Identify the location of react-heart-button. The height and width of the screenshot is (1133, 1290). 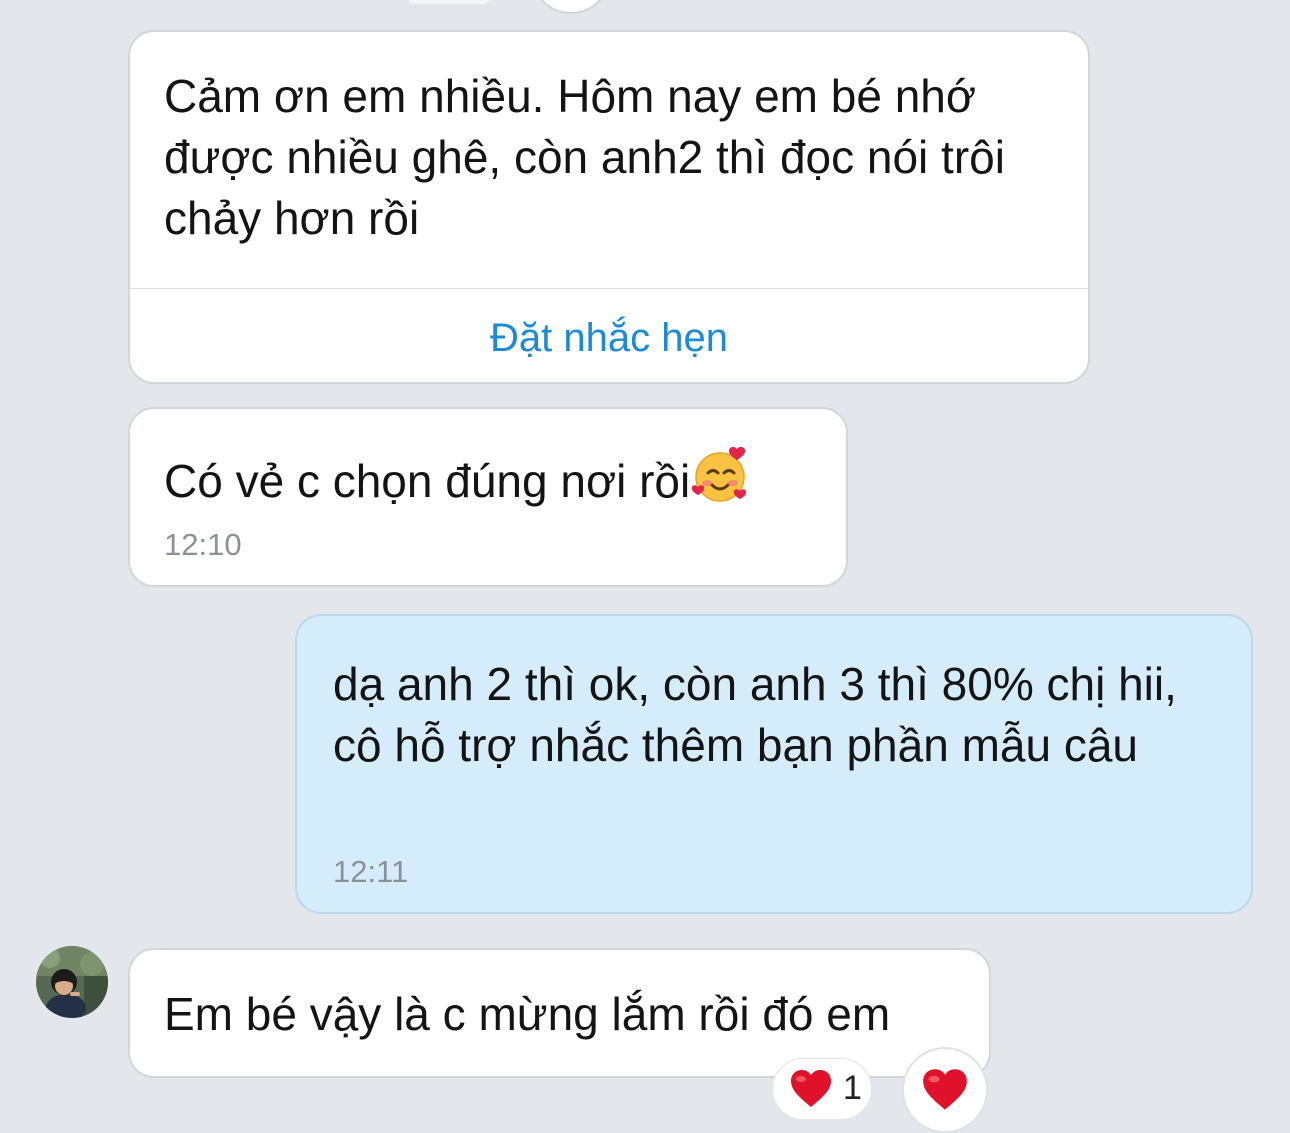
(945, 1090).